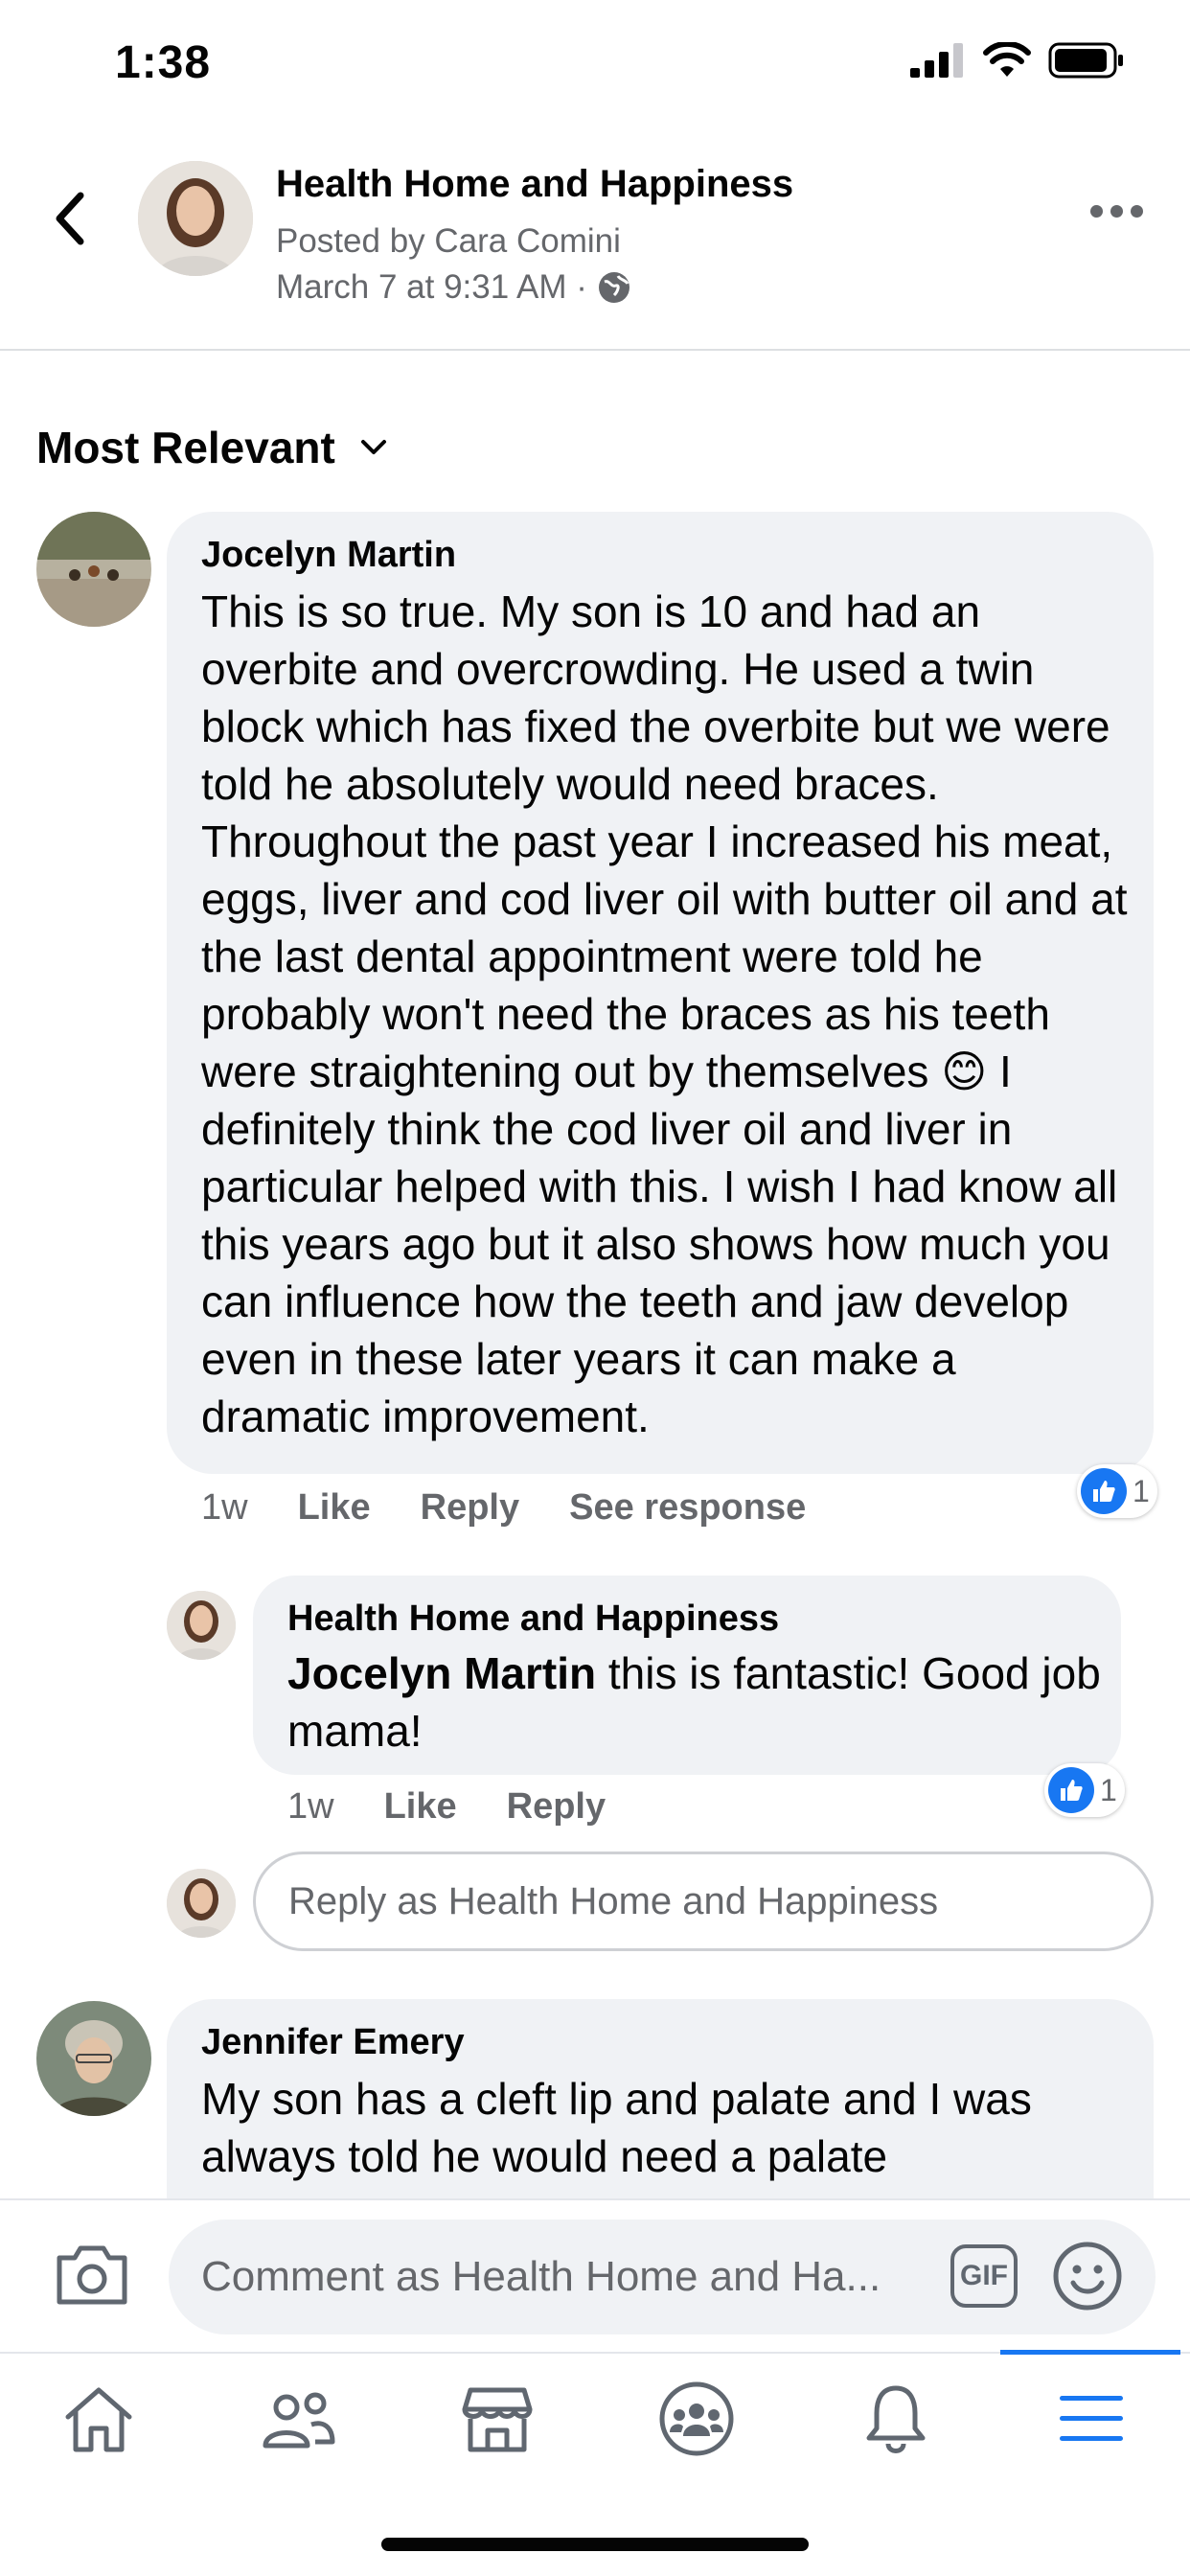 The width and height of the screenshot is (1190, 2576). I want to click on reply-input-avatar, so click(202, 1903).